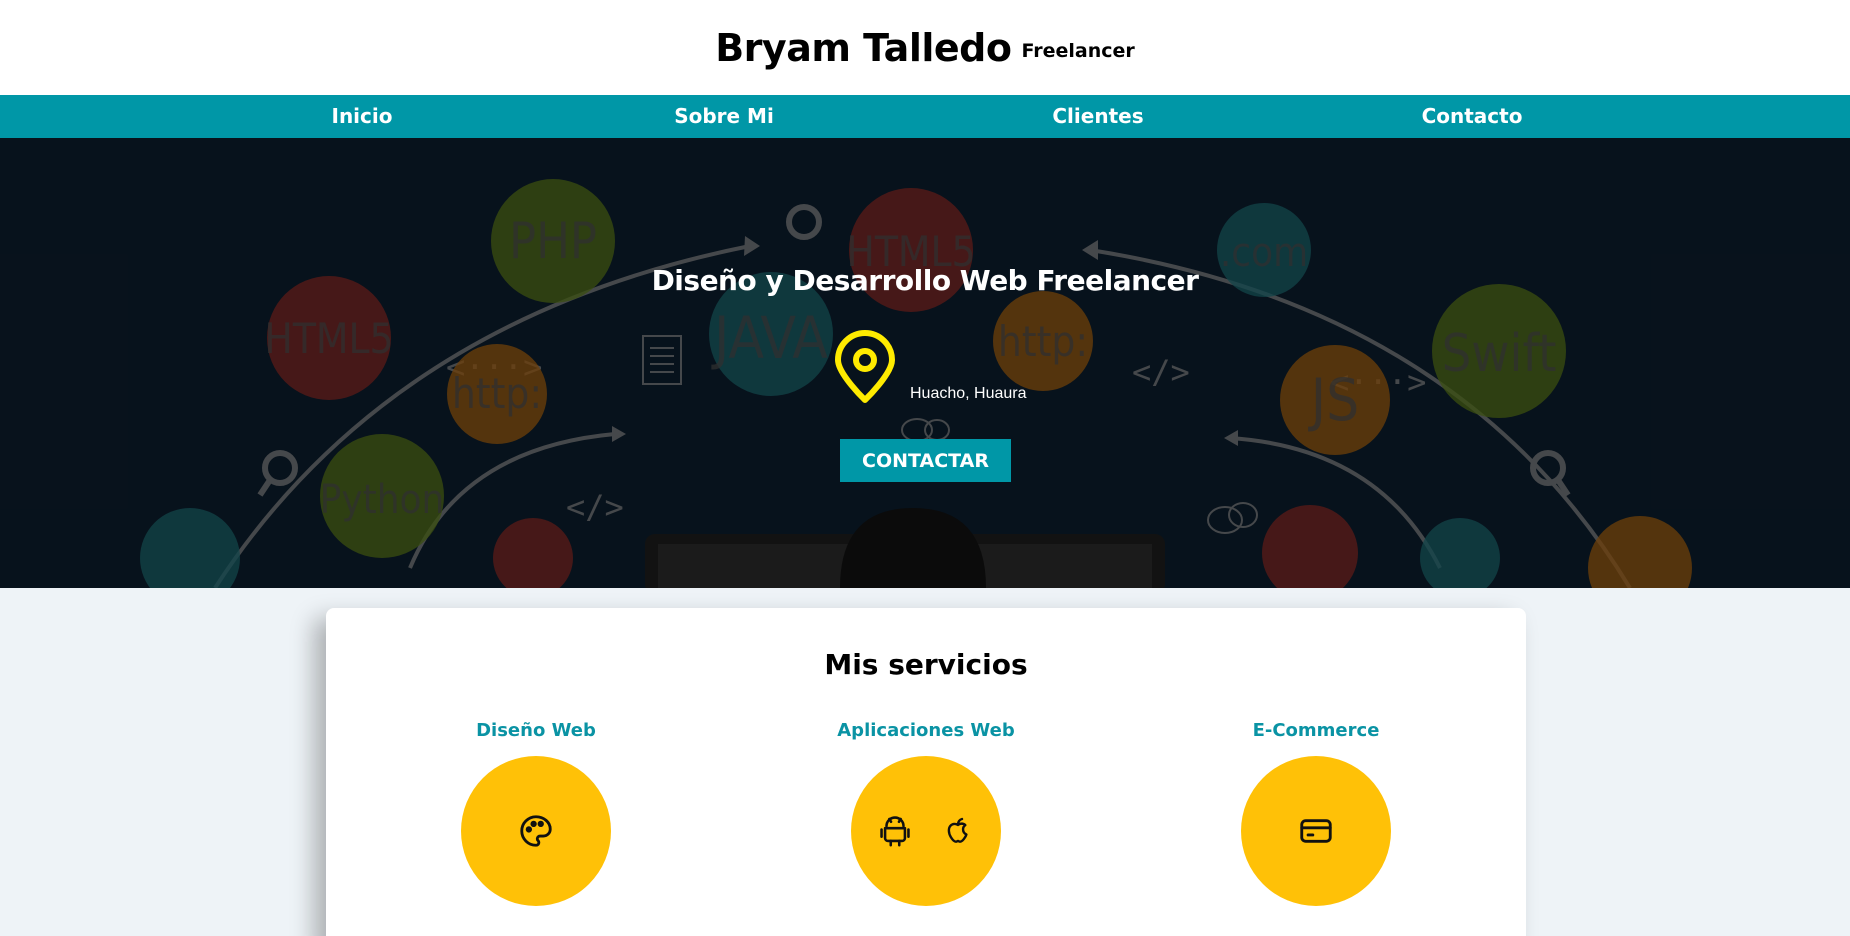 Image resolution: width=1850 pixels, height=936 pixels. What do you see at coordinates (724, 116) in the screenshot?
I see `nav-link-sobre-mi: Sobre Mi` at bounding box center [724, 116].